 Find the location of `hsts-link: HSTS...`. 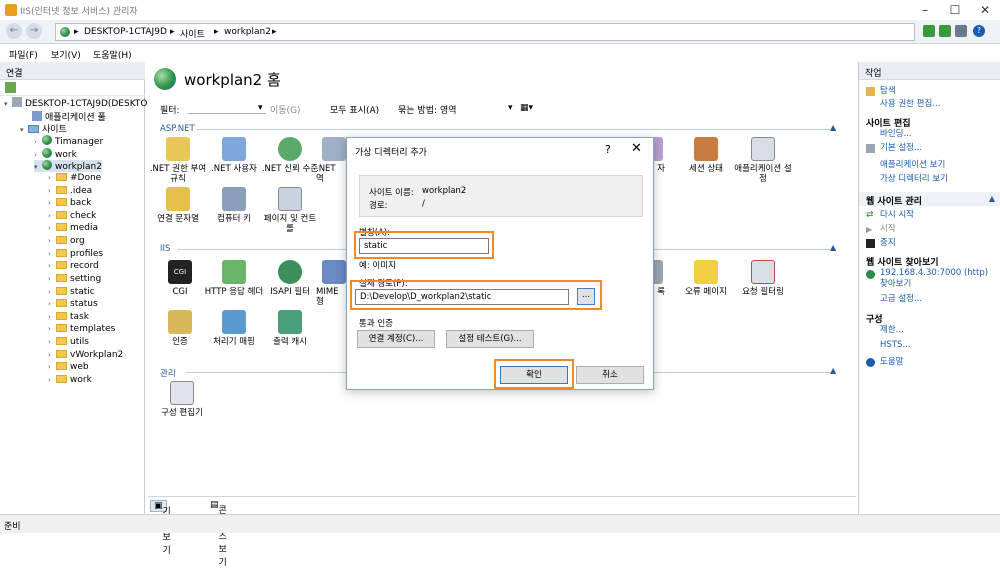

hsts-link: HSTS... is located at coordinates (895, 345).